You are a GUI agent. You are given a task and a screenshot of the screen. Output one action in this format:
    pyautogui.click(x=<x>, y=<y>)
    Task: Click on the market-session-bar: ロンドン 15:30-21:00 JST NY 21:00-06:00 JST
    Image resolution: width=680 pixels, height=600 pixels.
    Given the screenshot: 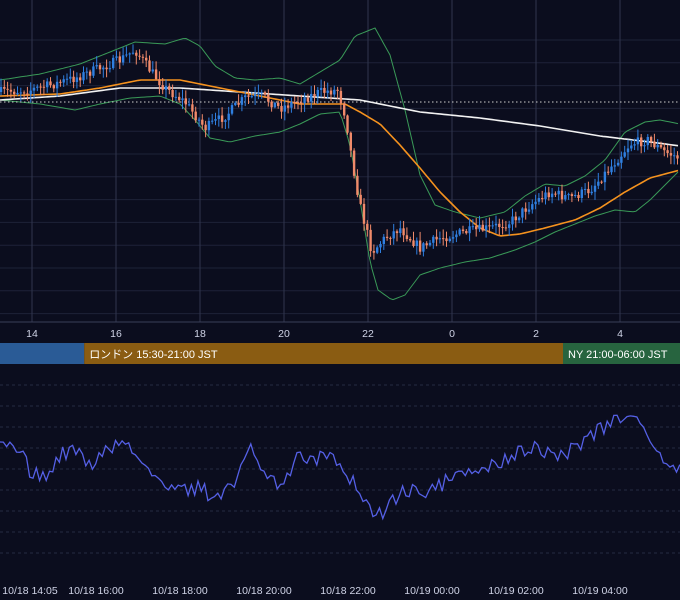 What is the action you would take?
    pyautogui.click(x=340, y=353)
    